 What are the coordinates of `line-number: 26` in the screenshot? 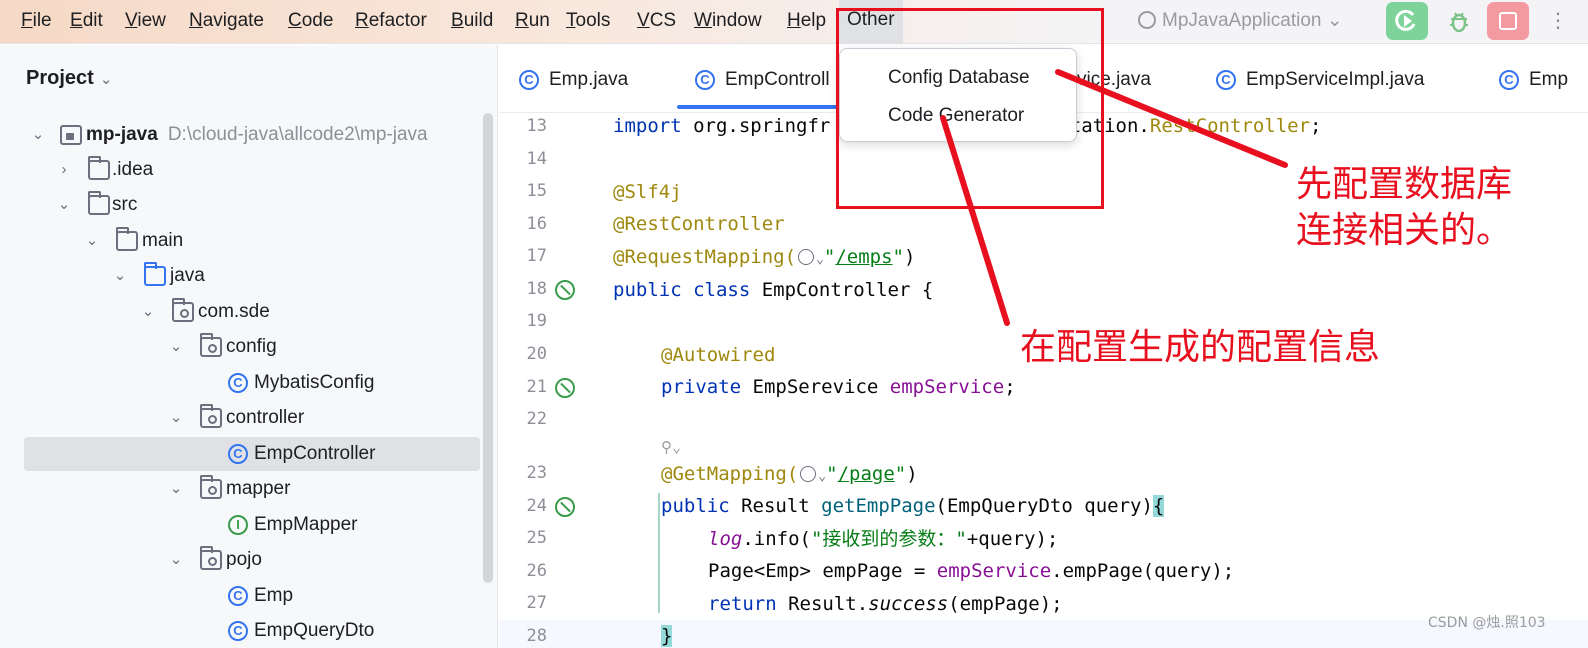 It's located at (536, 571).